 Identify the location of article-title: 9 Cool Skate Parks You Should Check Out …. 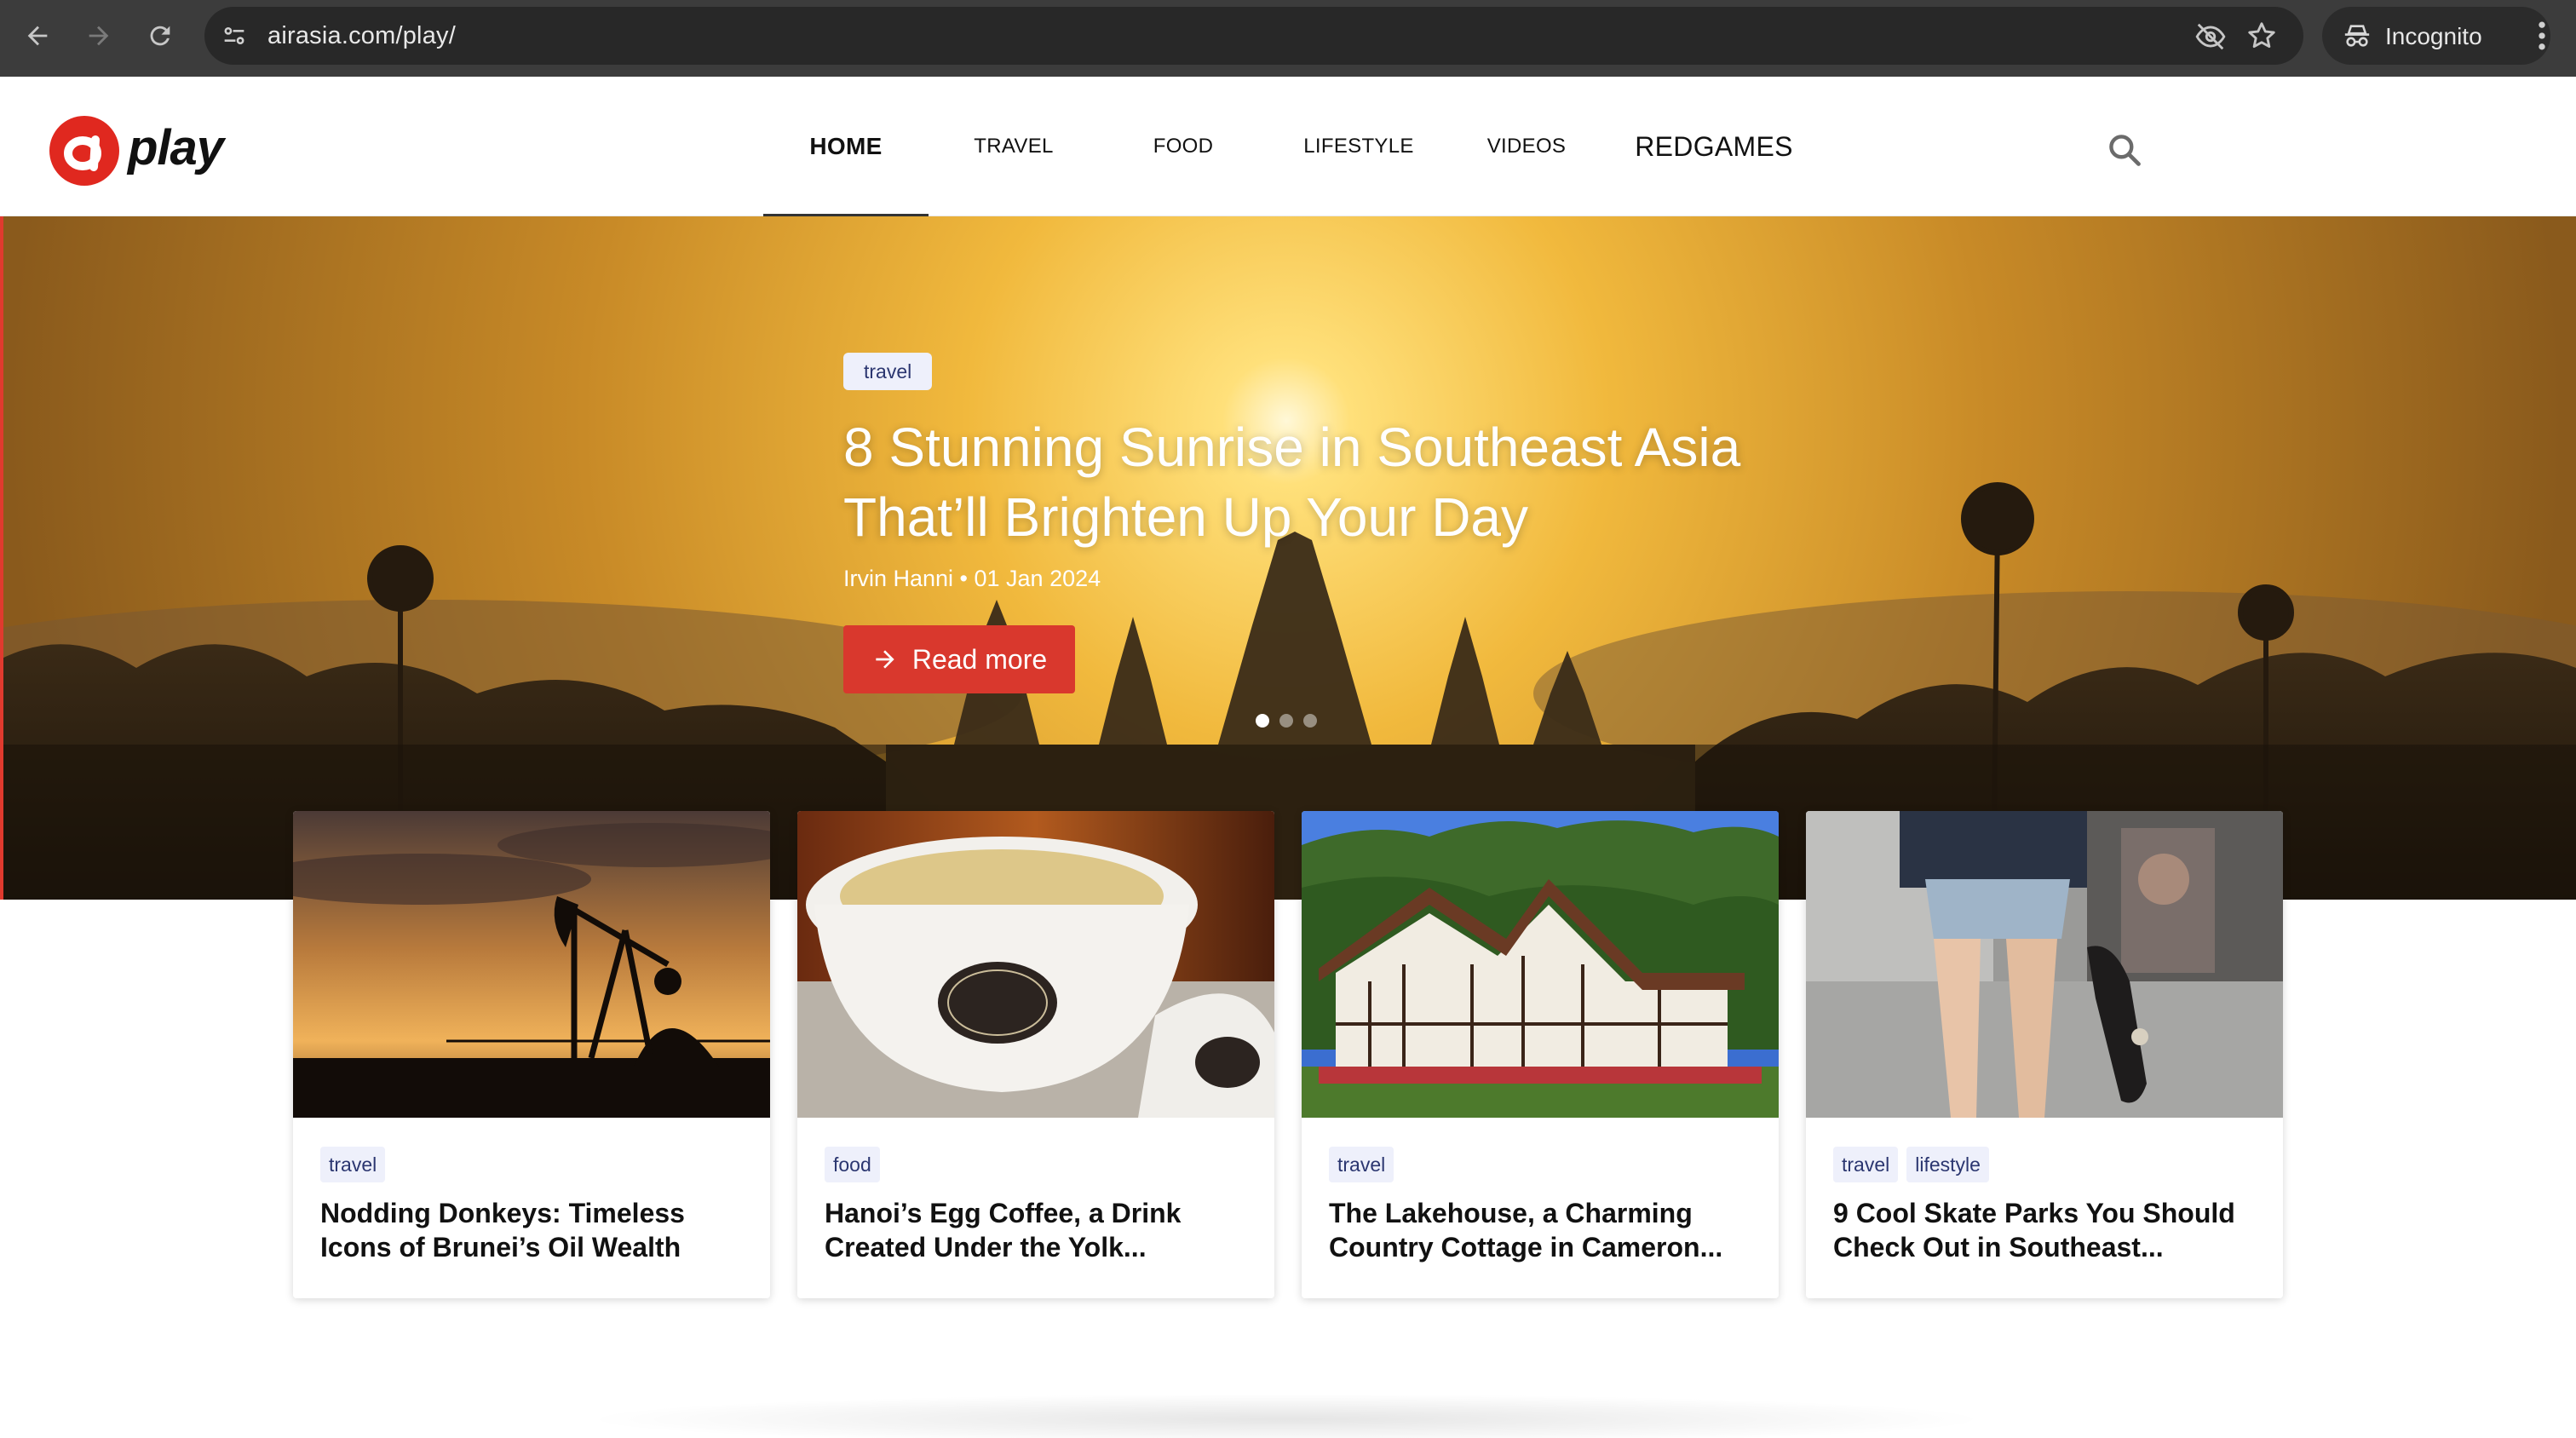
(2050, 1230).